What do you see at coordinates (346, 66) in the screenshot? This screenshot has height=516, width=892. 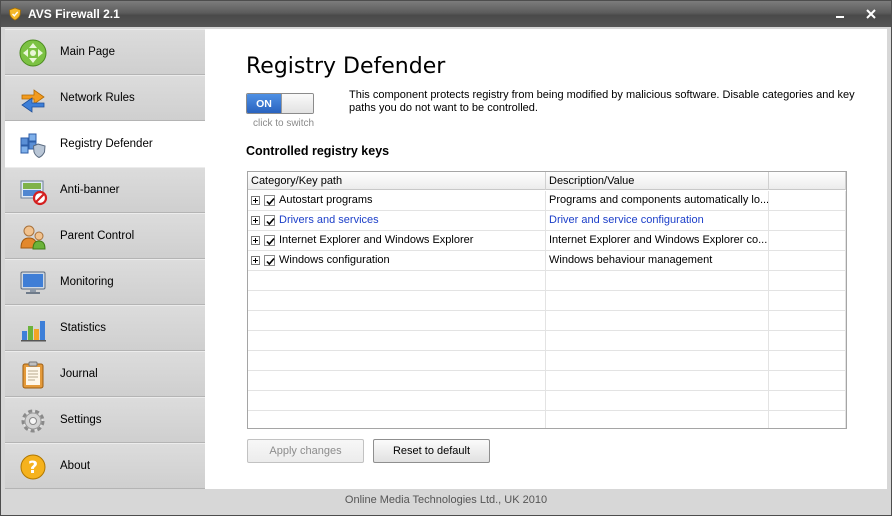 I see `page-title: Registry Defender` at bounding box center [346, 66].